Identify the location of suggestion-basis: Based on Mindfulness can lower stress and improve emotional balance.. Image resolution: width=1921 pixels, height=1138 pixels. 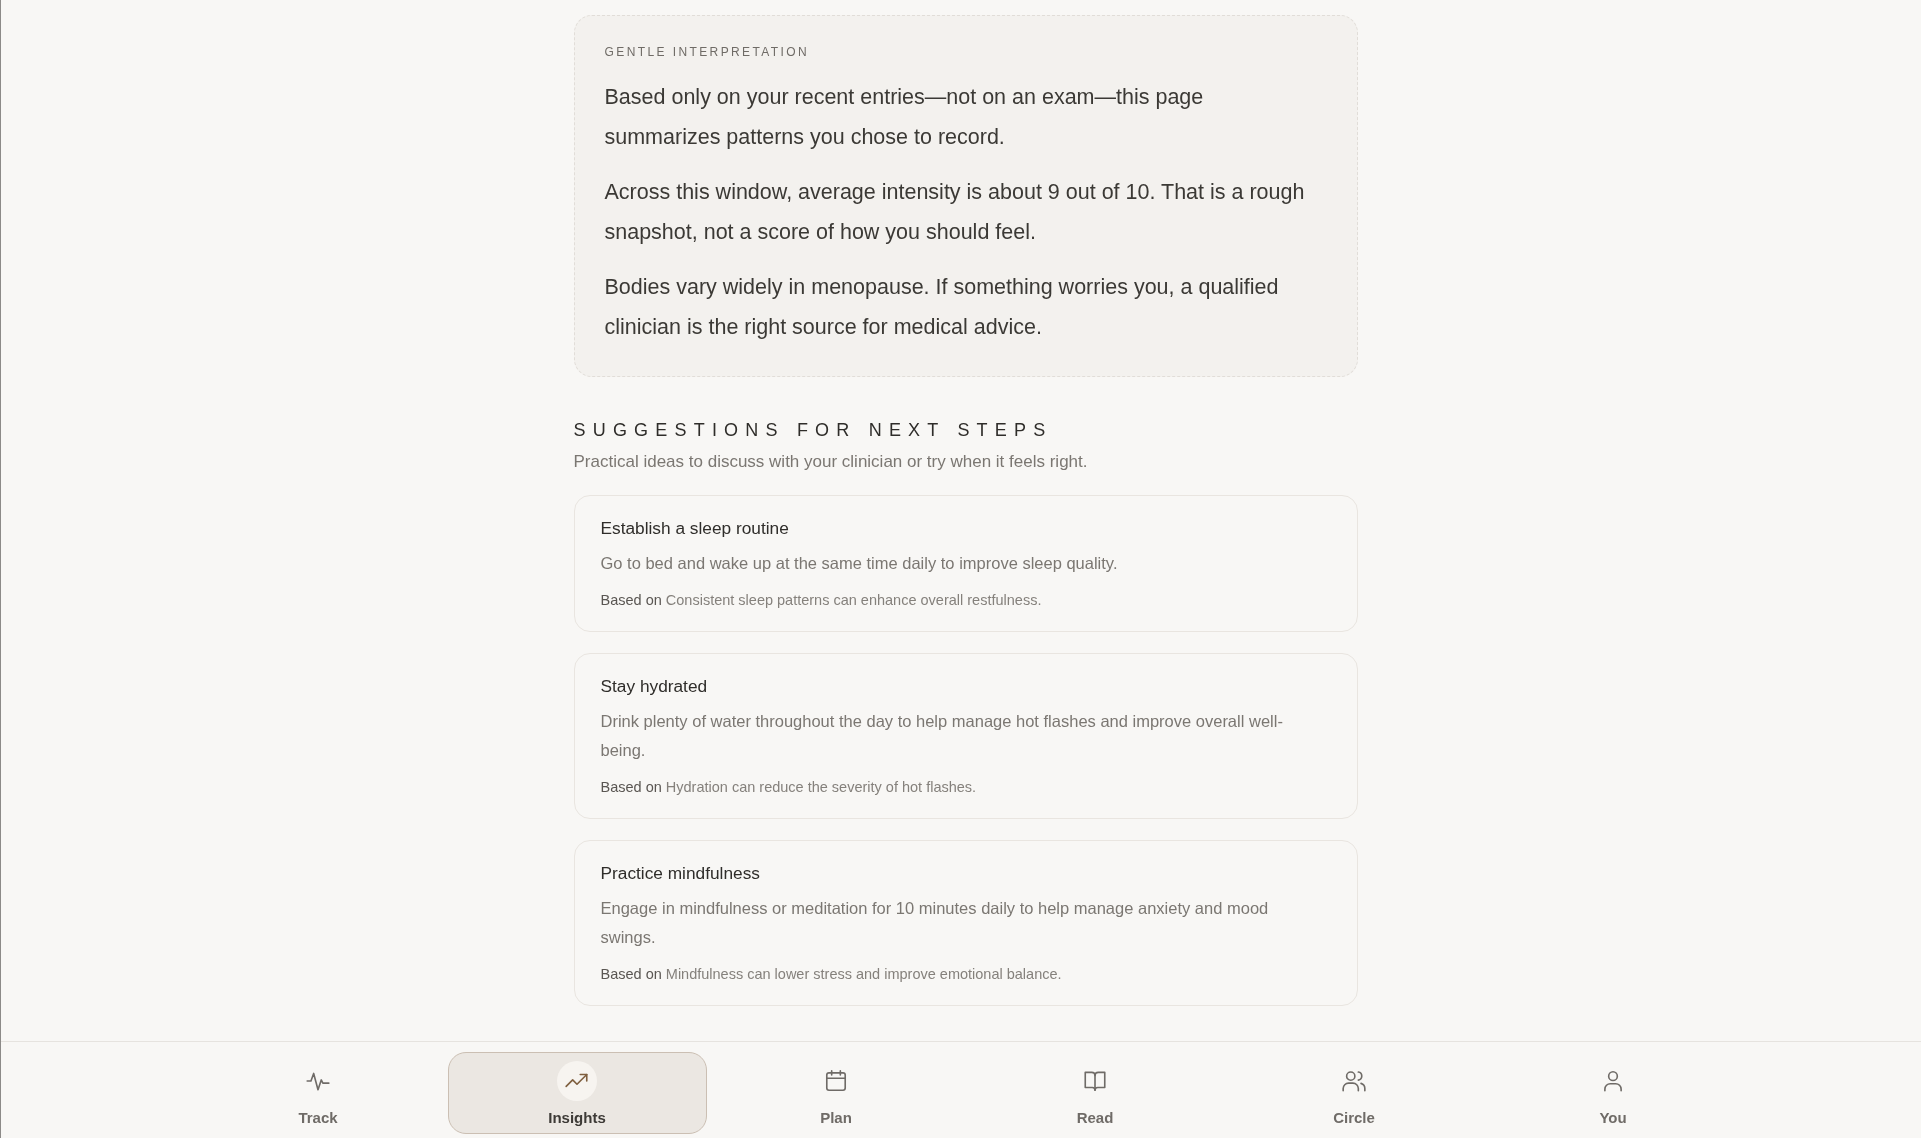
(831, 974).